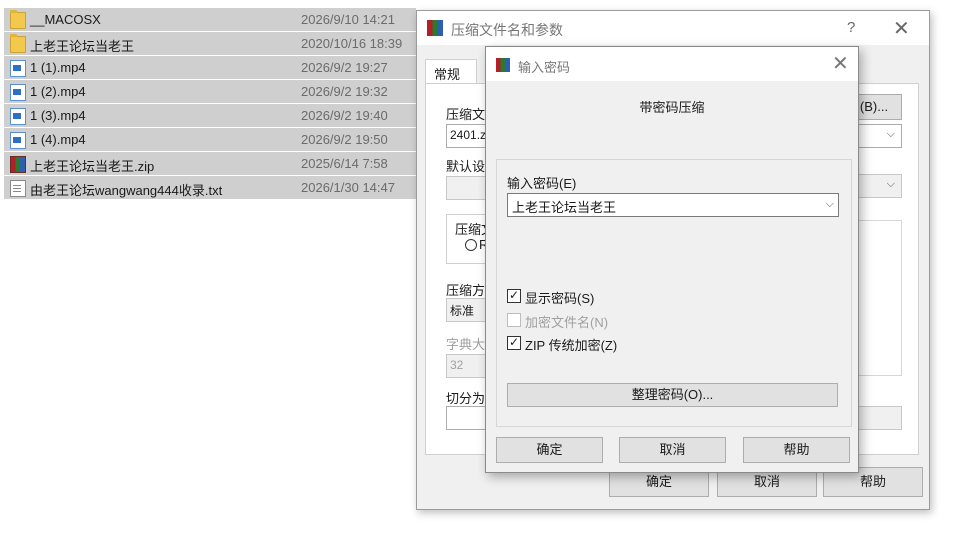 The width and height of the screenshot is (960, 543). Describe the element at coordinates (58, 139) in the screenshot. I see `file-name: 1 (4).mp4` at that location.